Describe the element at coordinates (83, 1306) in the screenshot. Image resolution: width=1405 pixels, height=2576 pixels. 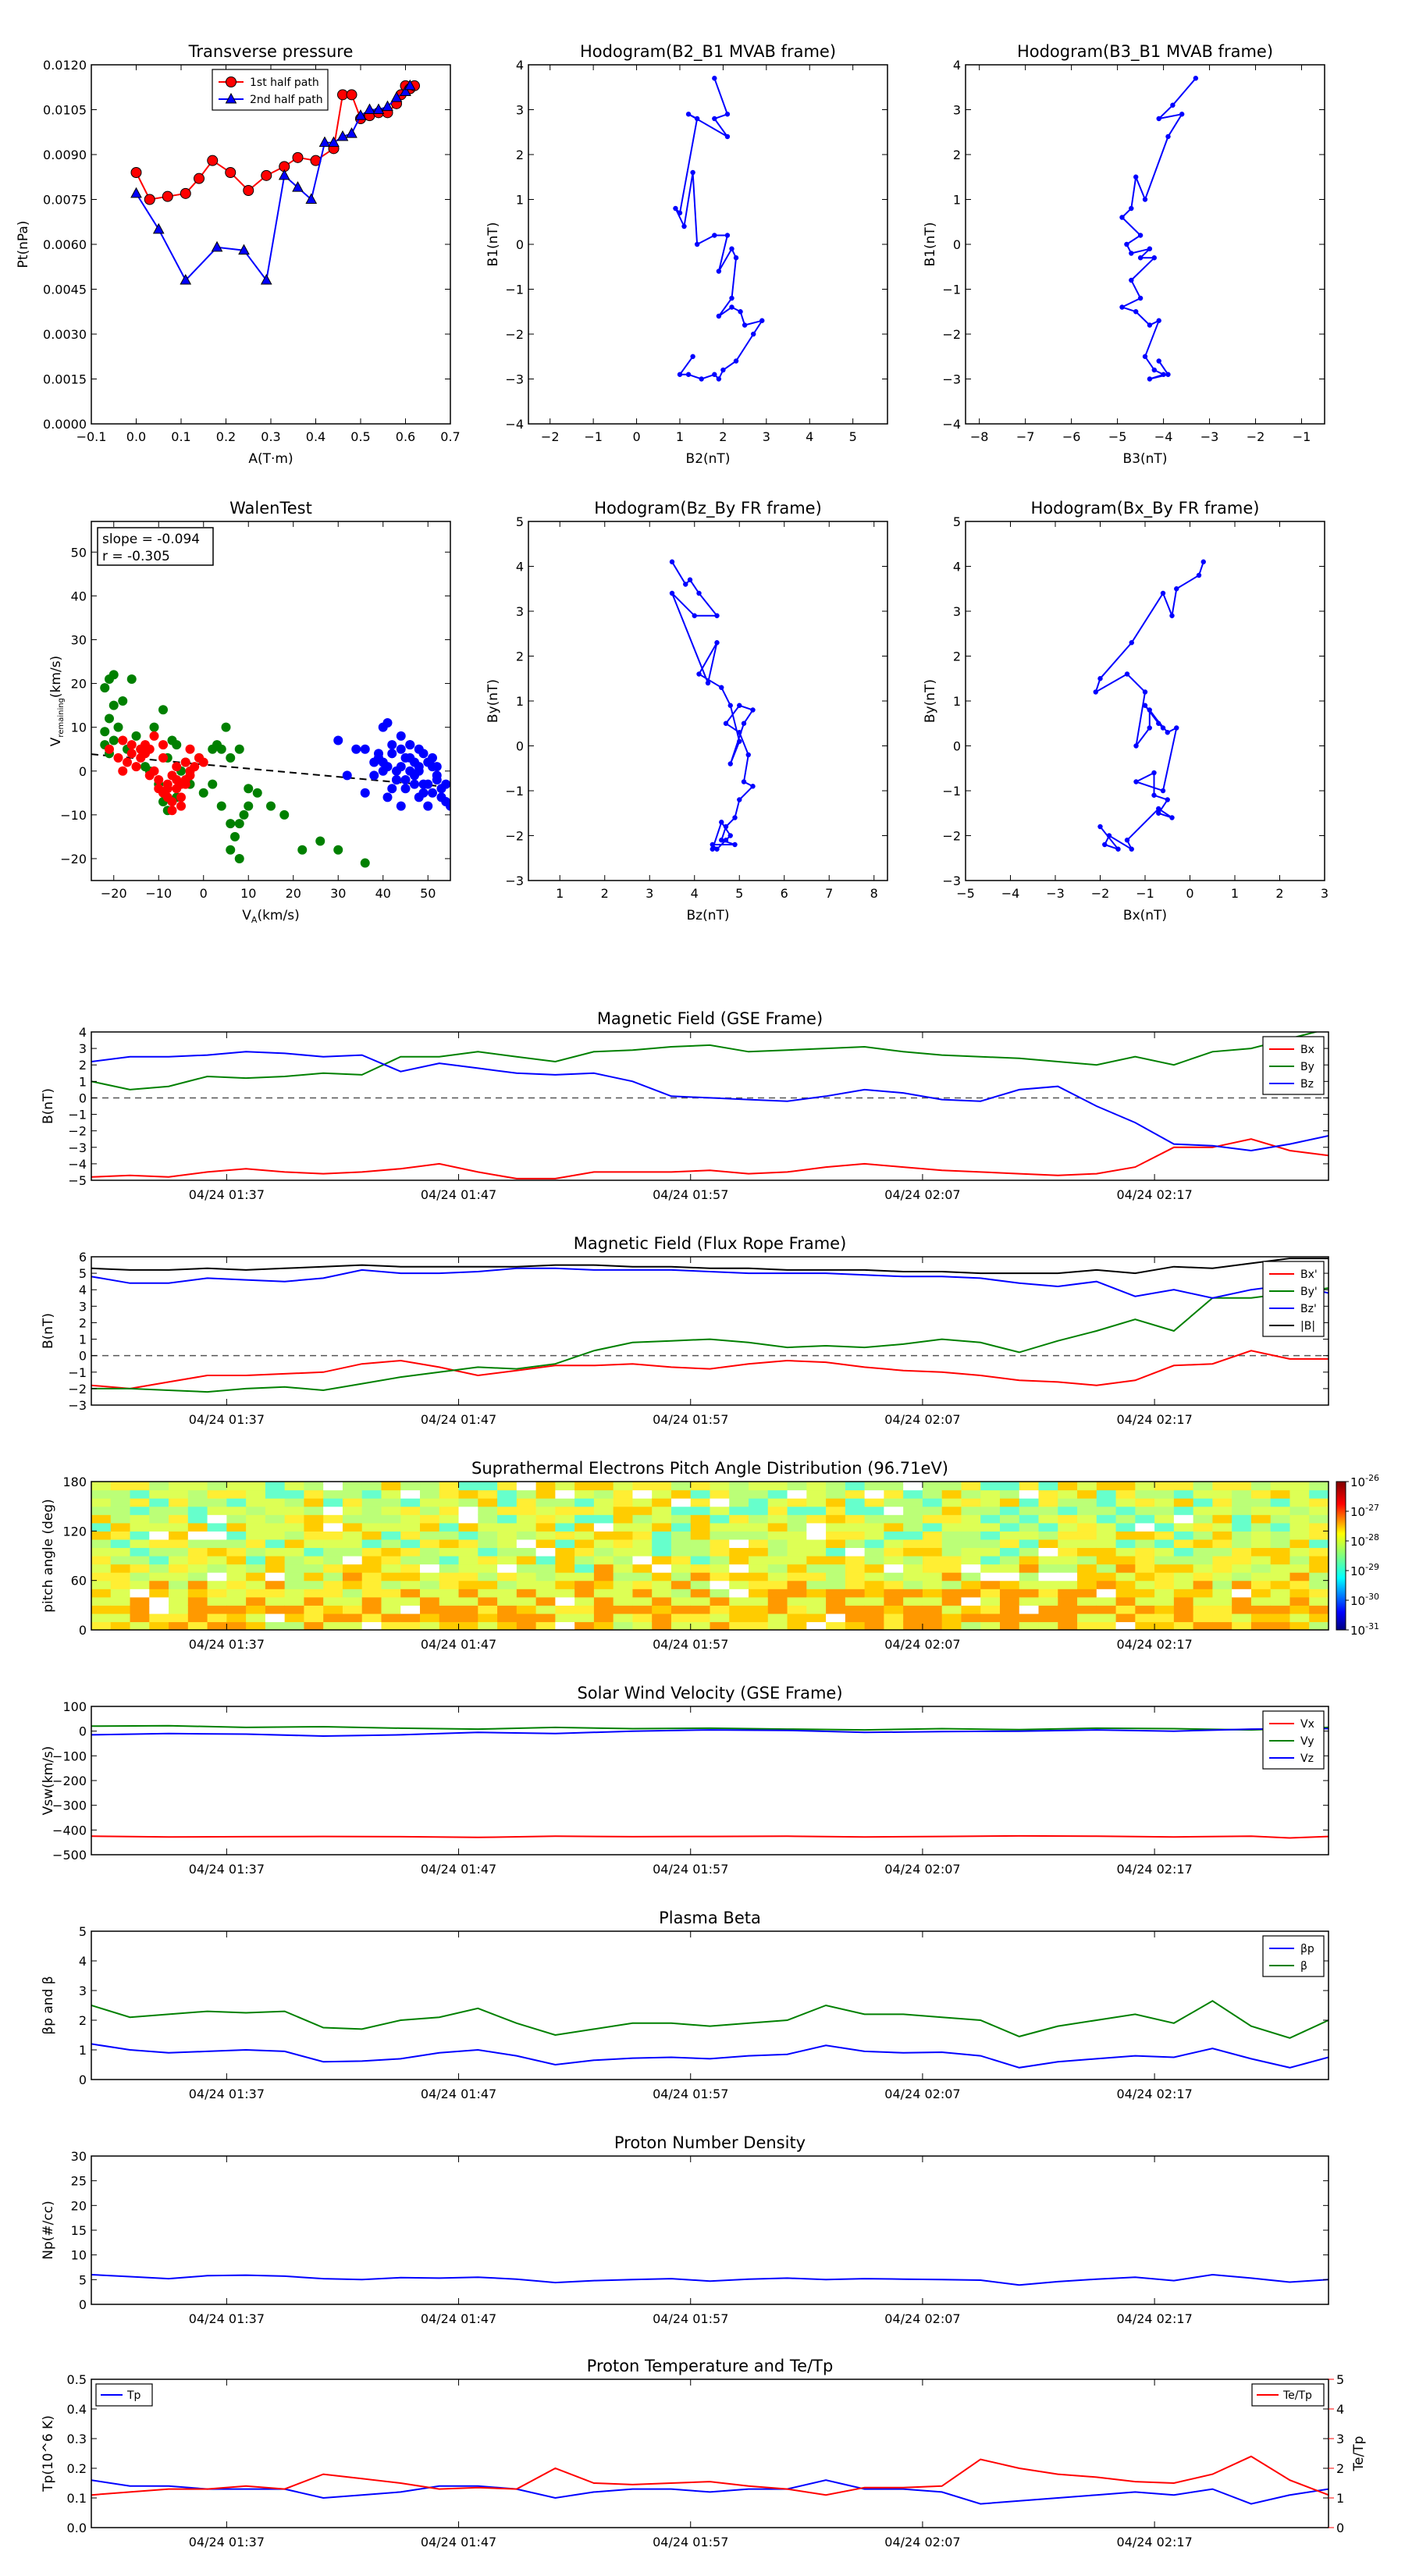
I see `y-tick-label: 3` at that location.